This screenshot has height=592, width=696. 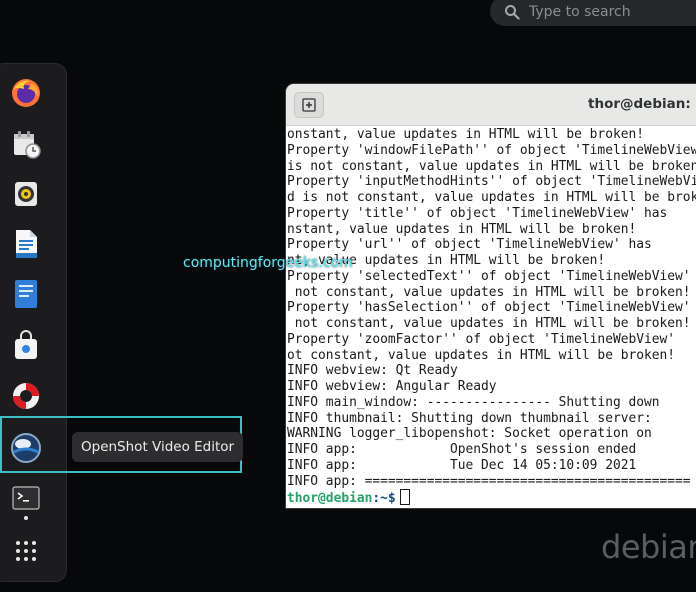 I want to click on search-input: Type to search, so click(x=580, y=12).